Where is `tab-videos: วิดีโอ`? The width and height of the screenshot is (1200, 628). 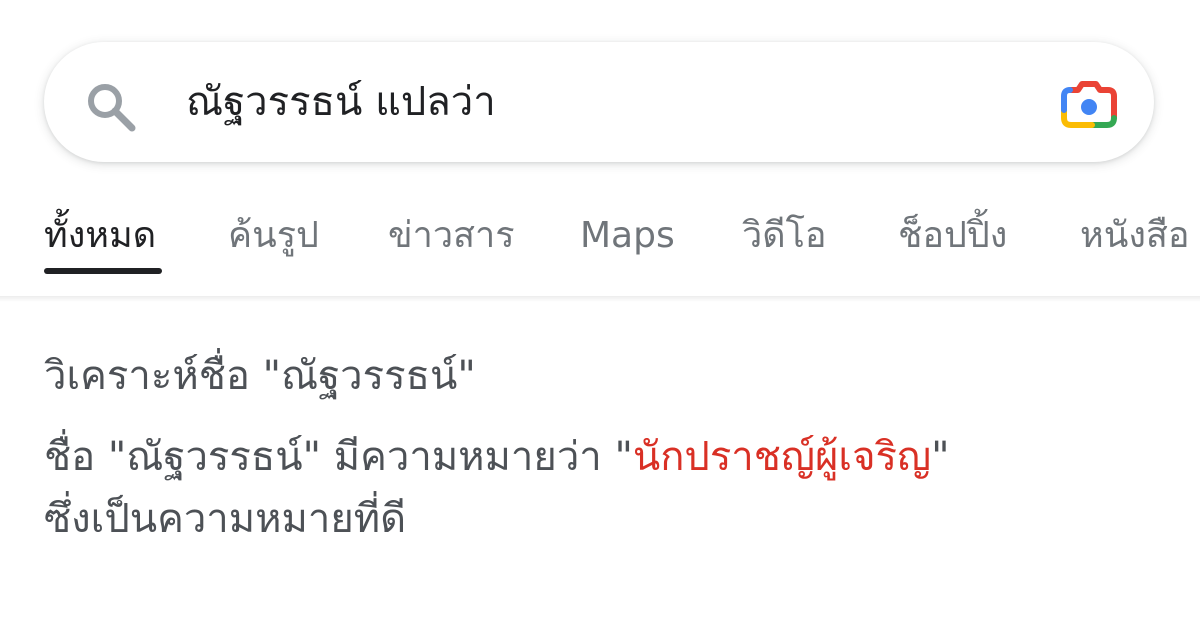
tab-videos: วิดีโอ is located at coordinates (784, 236).